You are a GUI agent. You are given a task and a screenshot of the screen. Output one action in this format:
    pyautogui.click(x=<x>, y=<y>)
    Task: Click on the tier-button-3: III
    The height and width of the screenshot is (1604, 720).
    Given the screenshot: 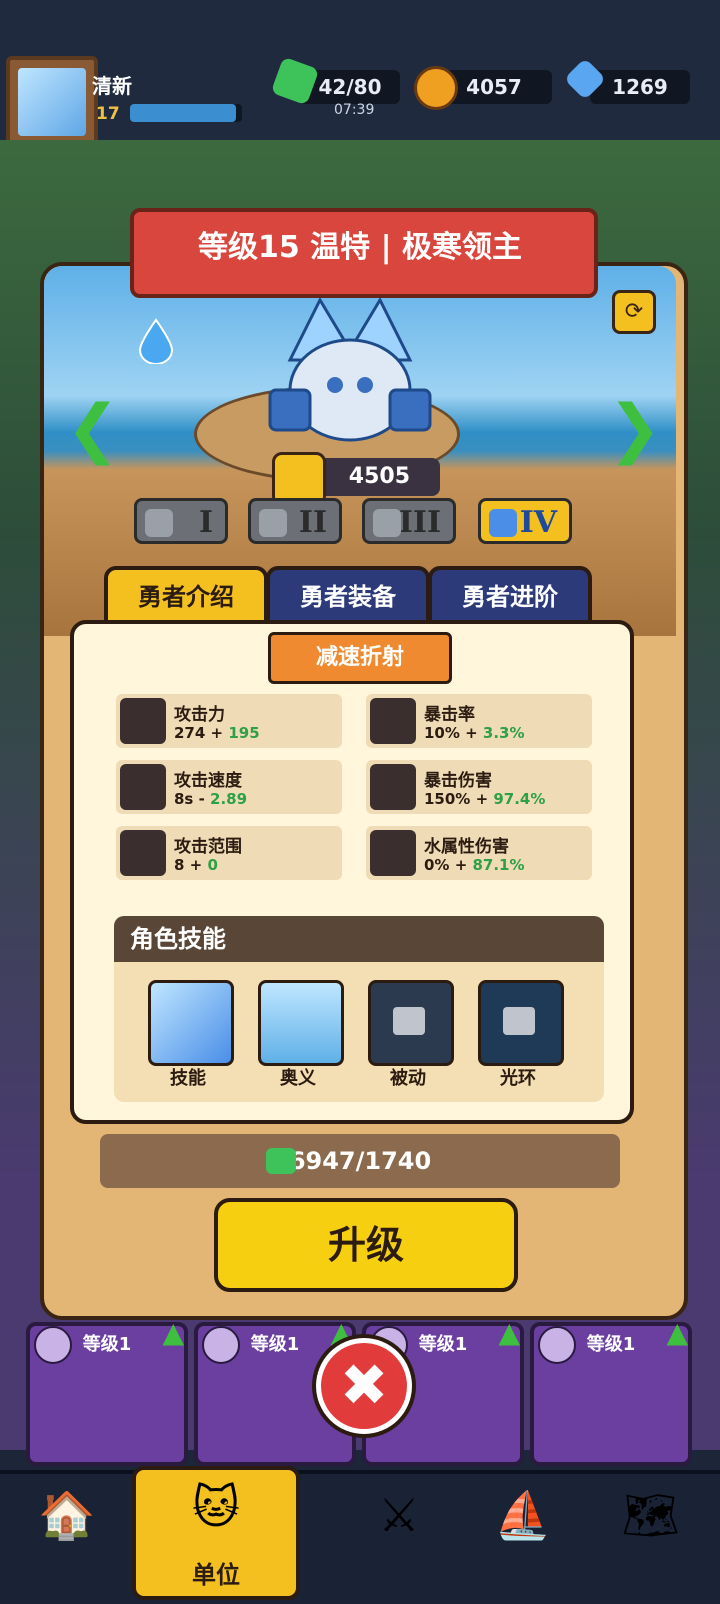 What is the action you would take?
    pyautogui.click(x=409, y=521)
    